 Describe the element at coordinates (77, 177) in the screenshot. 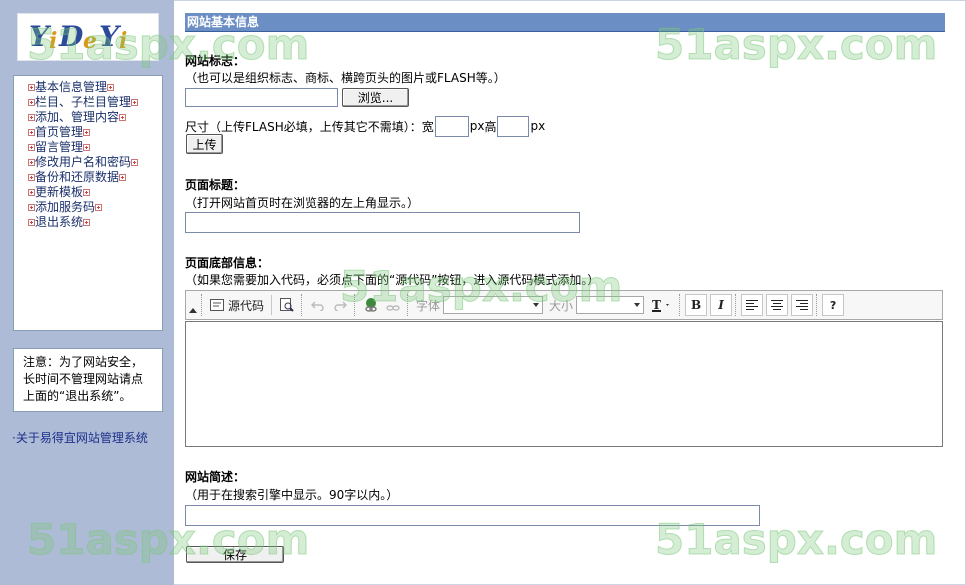

I see `sidebar-item-label: 备份和还原数据` at that location.